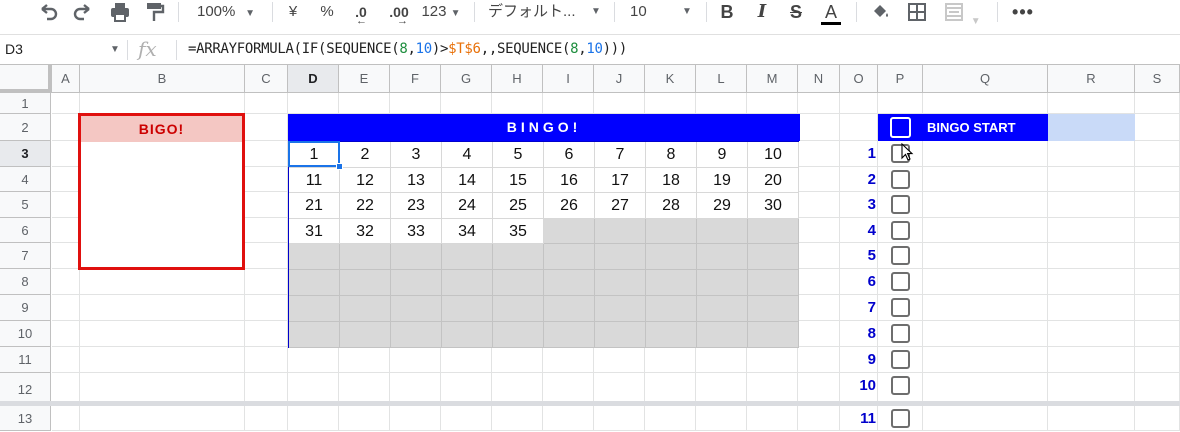 This screenshot has width=1180, height=432. I want to click on bingo-number-cell: 21, so click(314, 206).